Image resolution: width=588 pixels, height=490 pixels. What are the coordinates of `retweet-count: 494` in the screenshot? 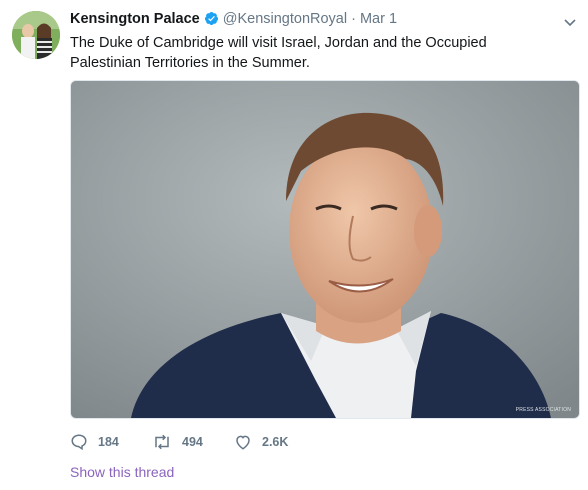 It's located at (192, 442).